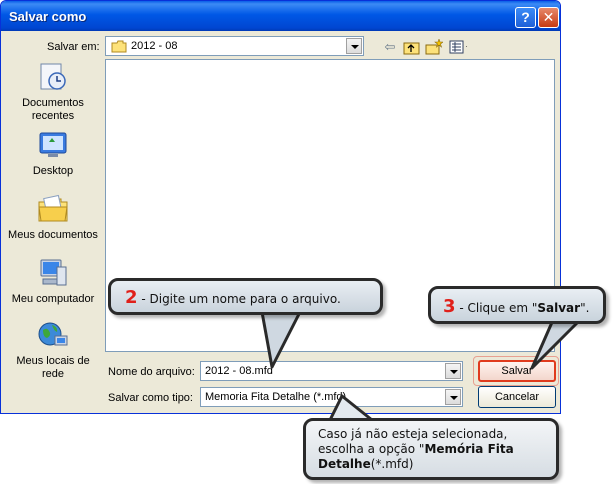 This screenshot has width=613, height=484. I want to click on callout-text: (*.mfd), so click(392, 464).